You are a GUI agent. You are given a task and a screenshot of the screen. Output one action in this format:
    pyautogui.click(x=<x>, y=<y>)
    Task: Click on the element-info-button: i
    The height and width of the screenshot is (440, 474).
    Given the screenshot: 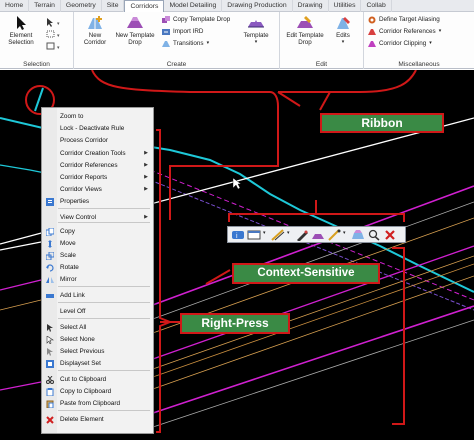 What is the action you would take?
    pyautogui.click(x=238, y=235)
    